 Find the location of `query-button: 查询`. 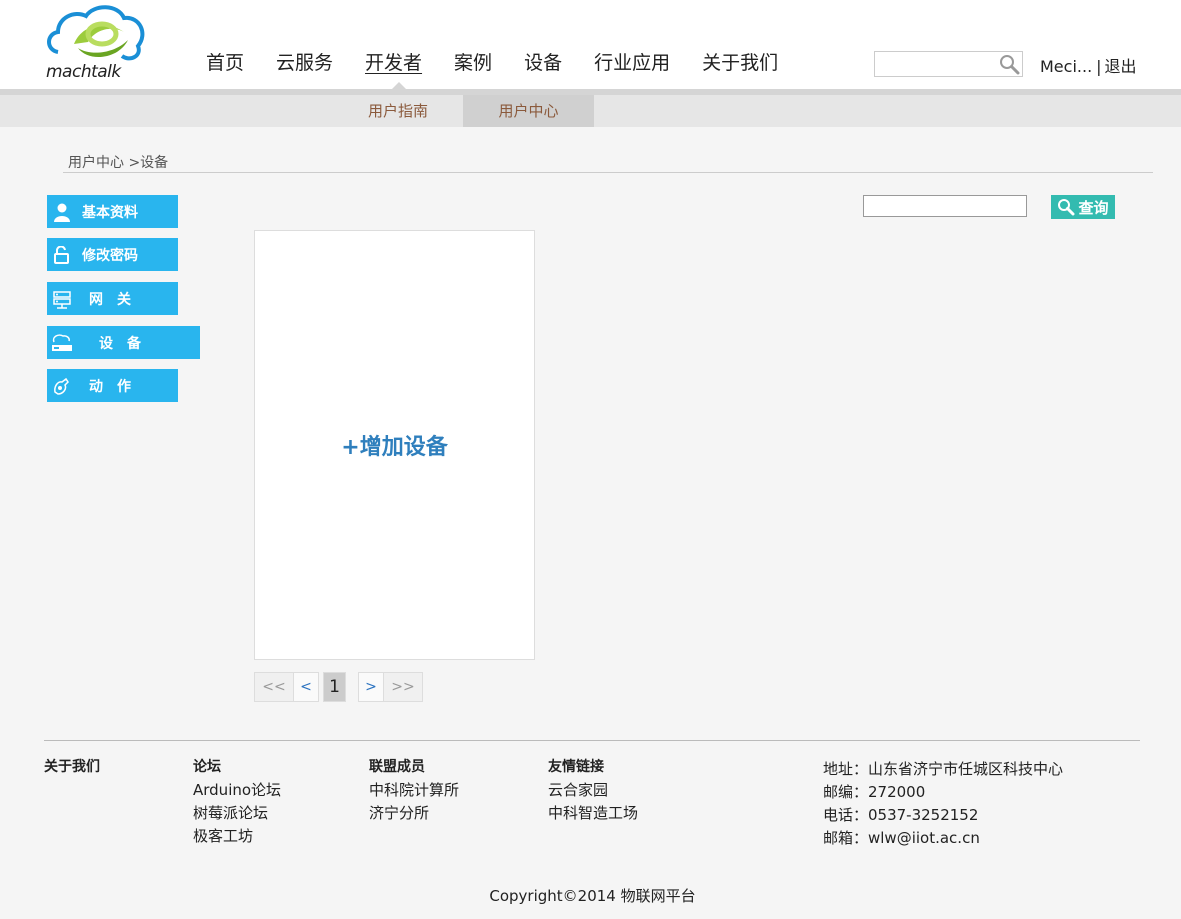

query-button: 查询 is located at coordinates (1083, 207).